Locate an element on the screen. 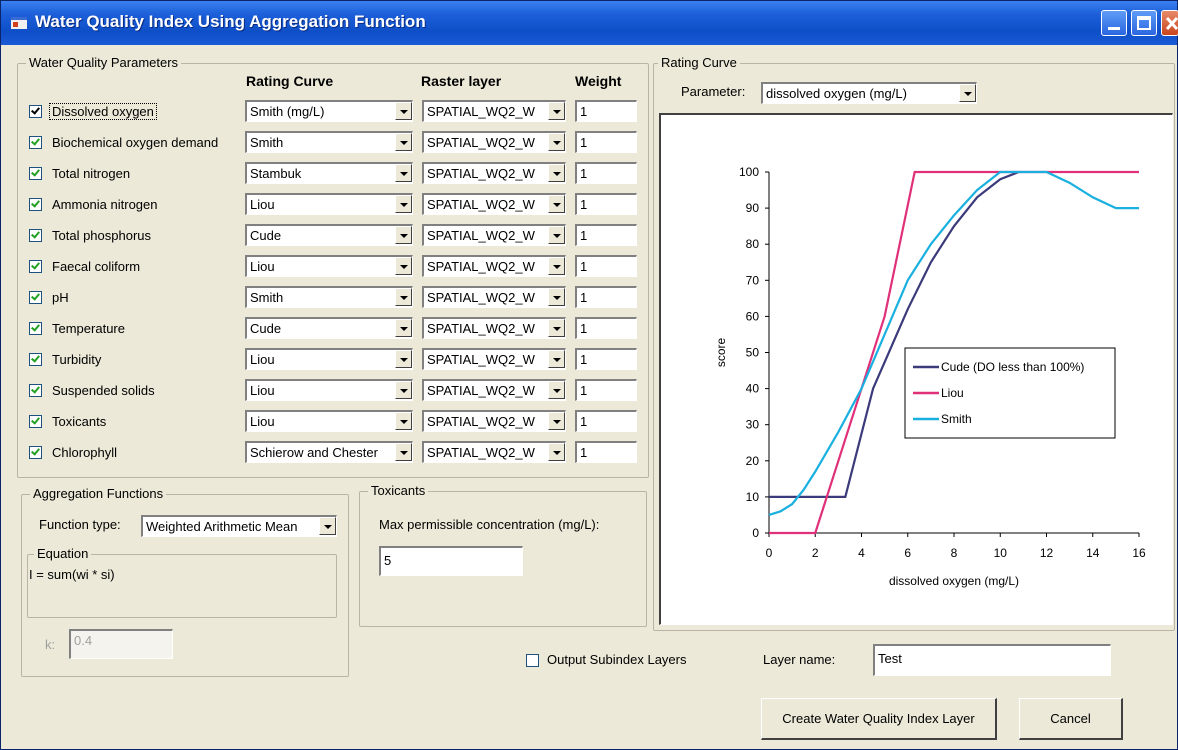  close-button is located at coordinates (1169, 23).